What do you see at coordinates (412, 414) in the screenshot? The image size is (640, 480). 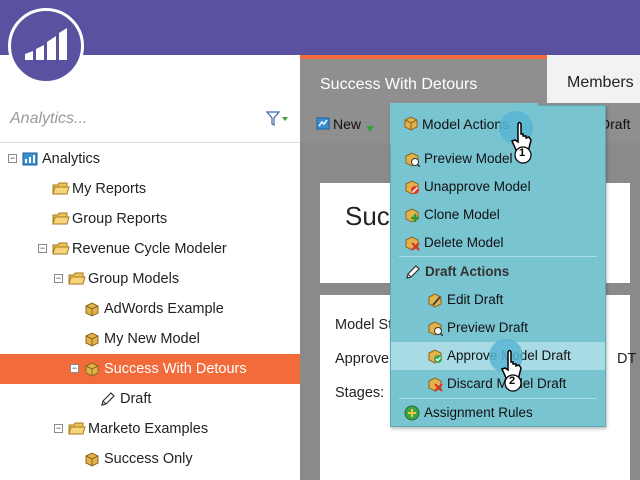 I see `assignment-rules-icon` at bounding box center [412, 414].